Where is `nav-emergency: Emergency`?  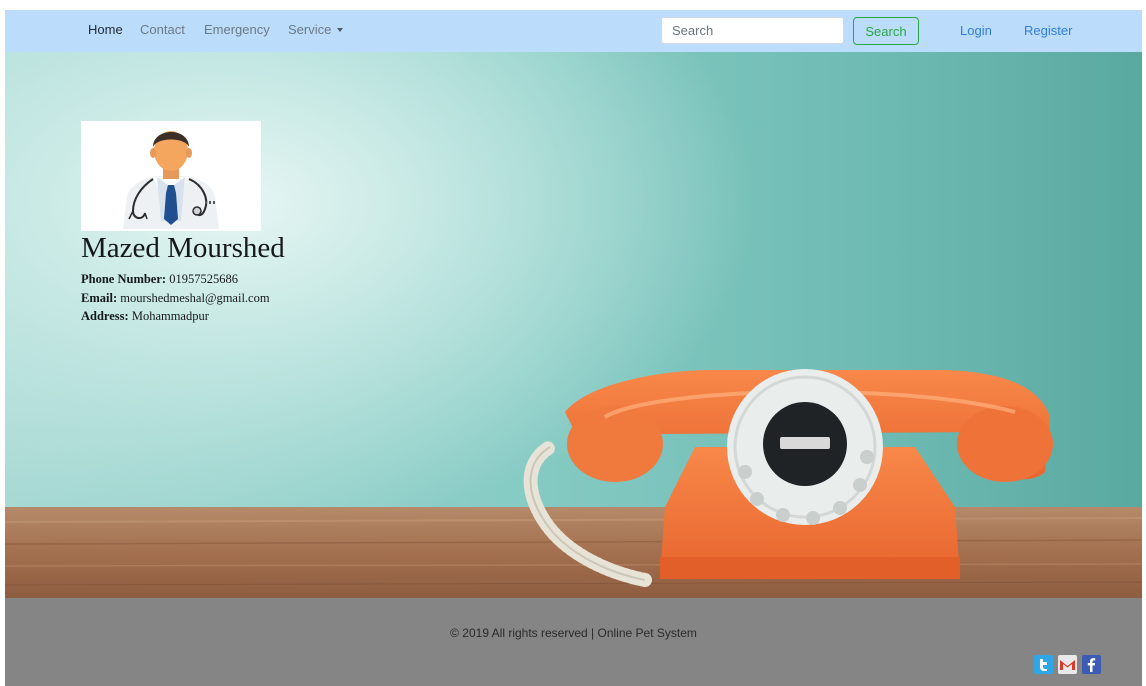 nav-emergency: Emergency is located at coordinates (237, 29).